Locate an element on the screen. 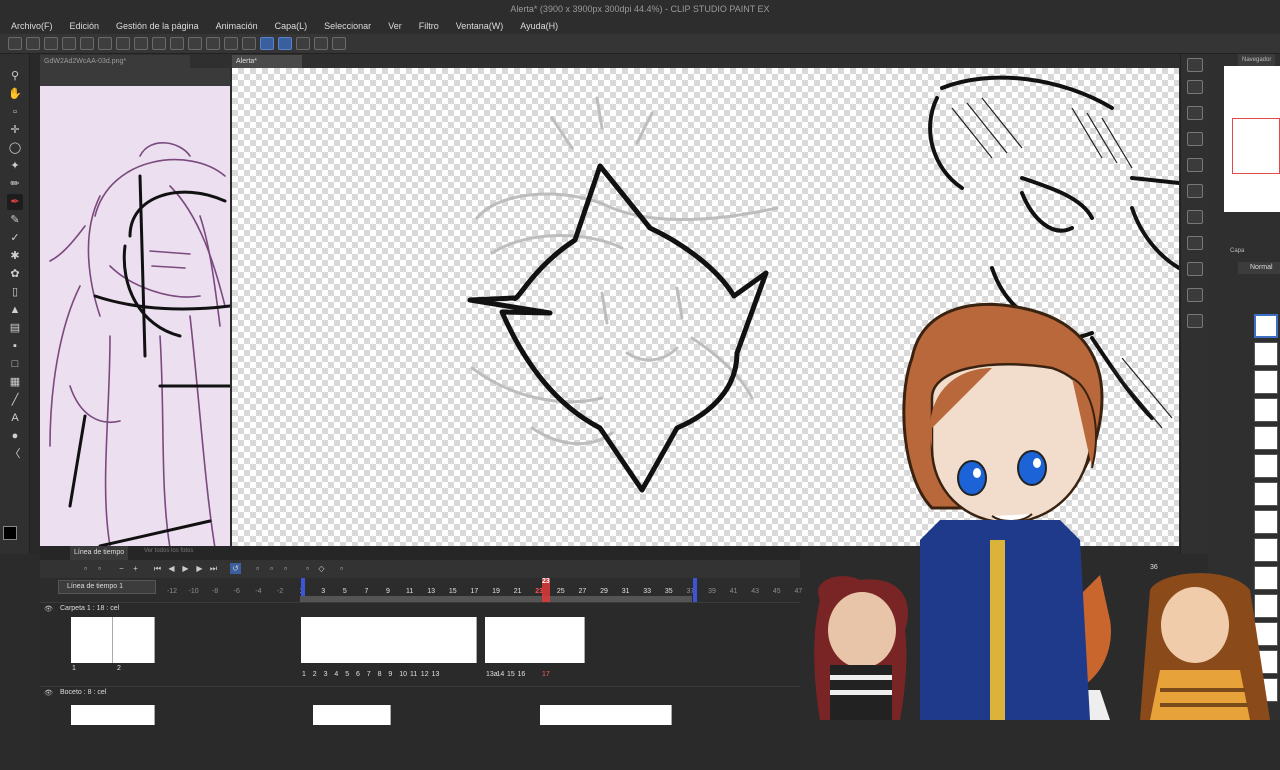  export-layer-icon is located at coordinates (1195, 321).